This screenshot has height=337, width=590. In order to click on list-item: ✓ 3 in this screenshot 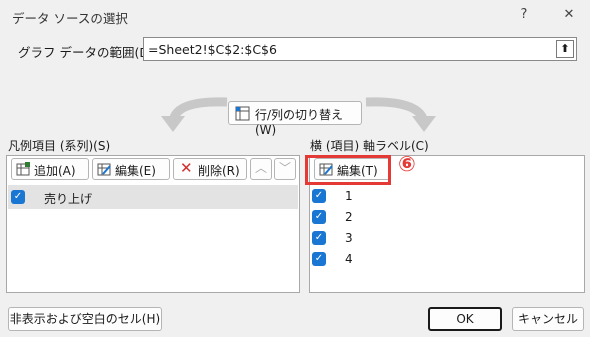, I will do `click(446, 239)`.